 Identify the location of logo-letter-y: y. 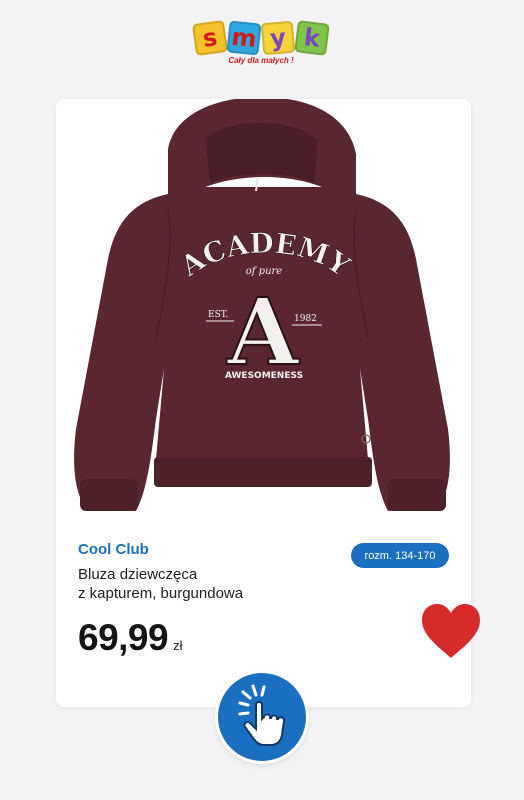
(278, 38).